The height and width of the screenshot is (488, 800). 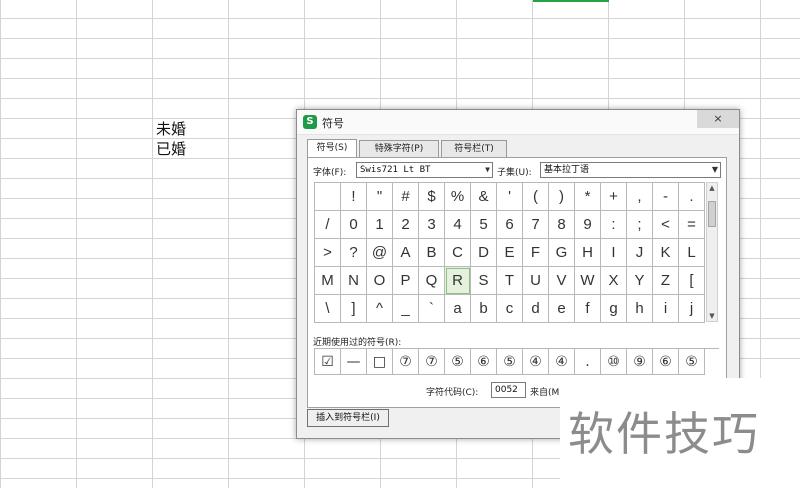 What do you see at coordinates (354, 309) in the screenshot?
I see `symbol-cell: ]` at bounding box center [354, 309].